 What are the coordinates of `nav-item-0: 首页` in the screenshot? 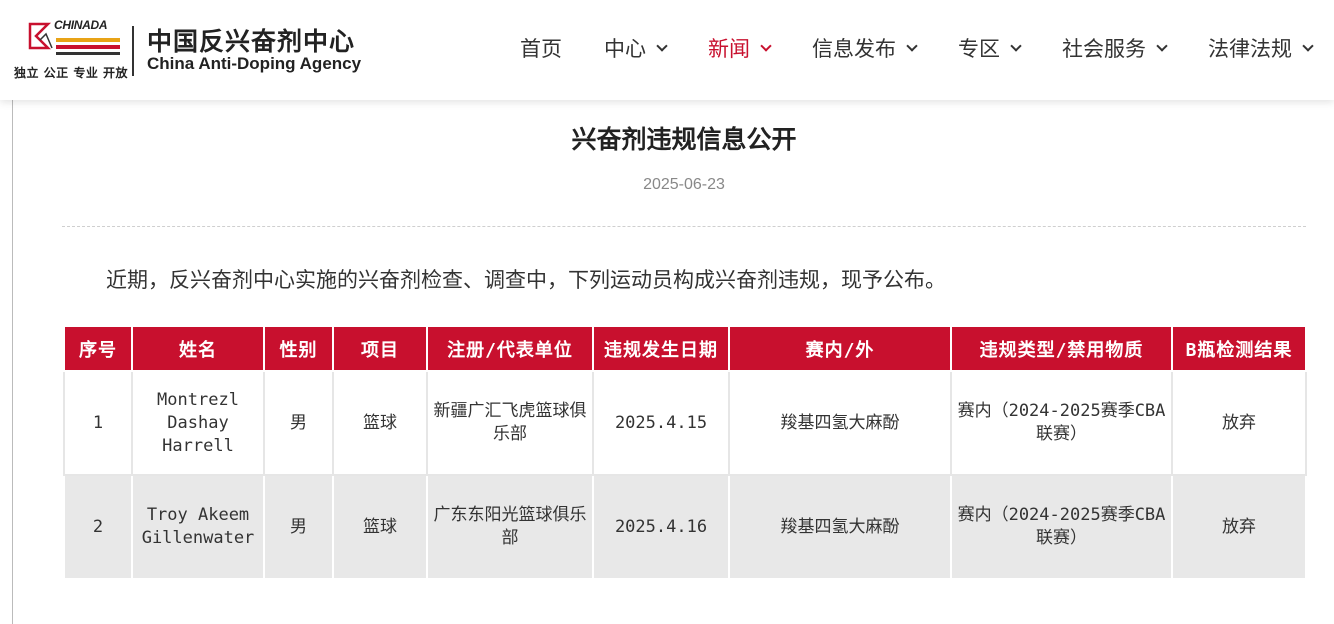 It's located at (541, 48).